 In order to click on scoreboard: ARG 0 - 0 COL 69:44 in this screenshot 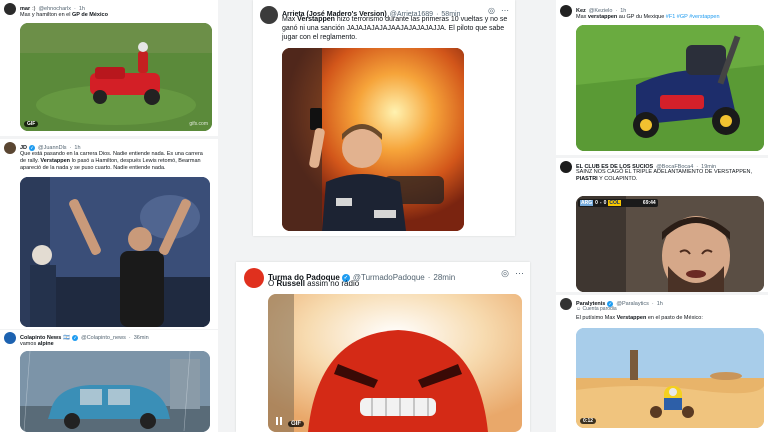, I will do `click(618, 203)`.